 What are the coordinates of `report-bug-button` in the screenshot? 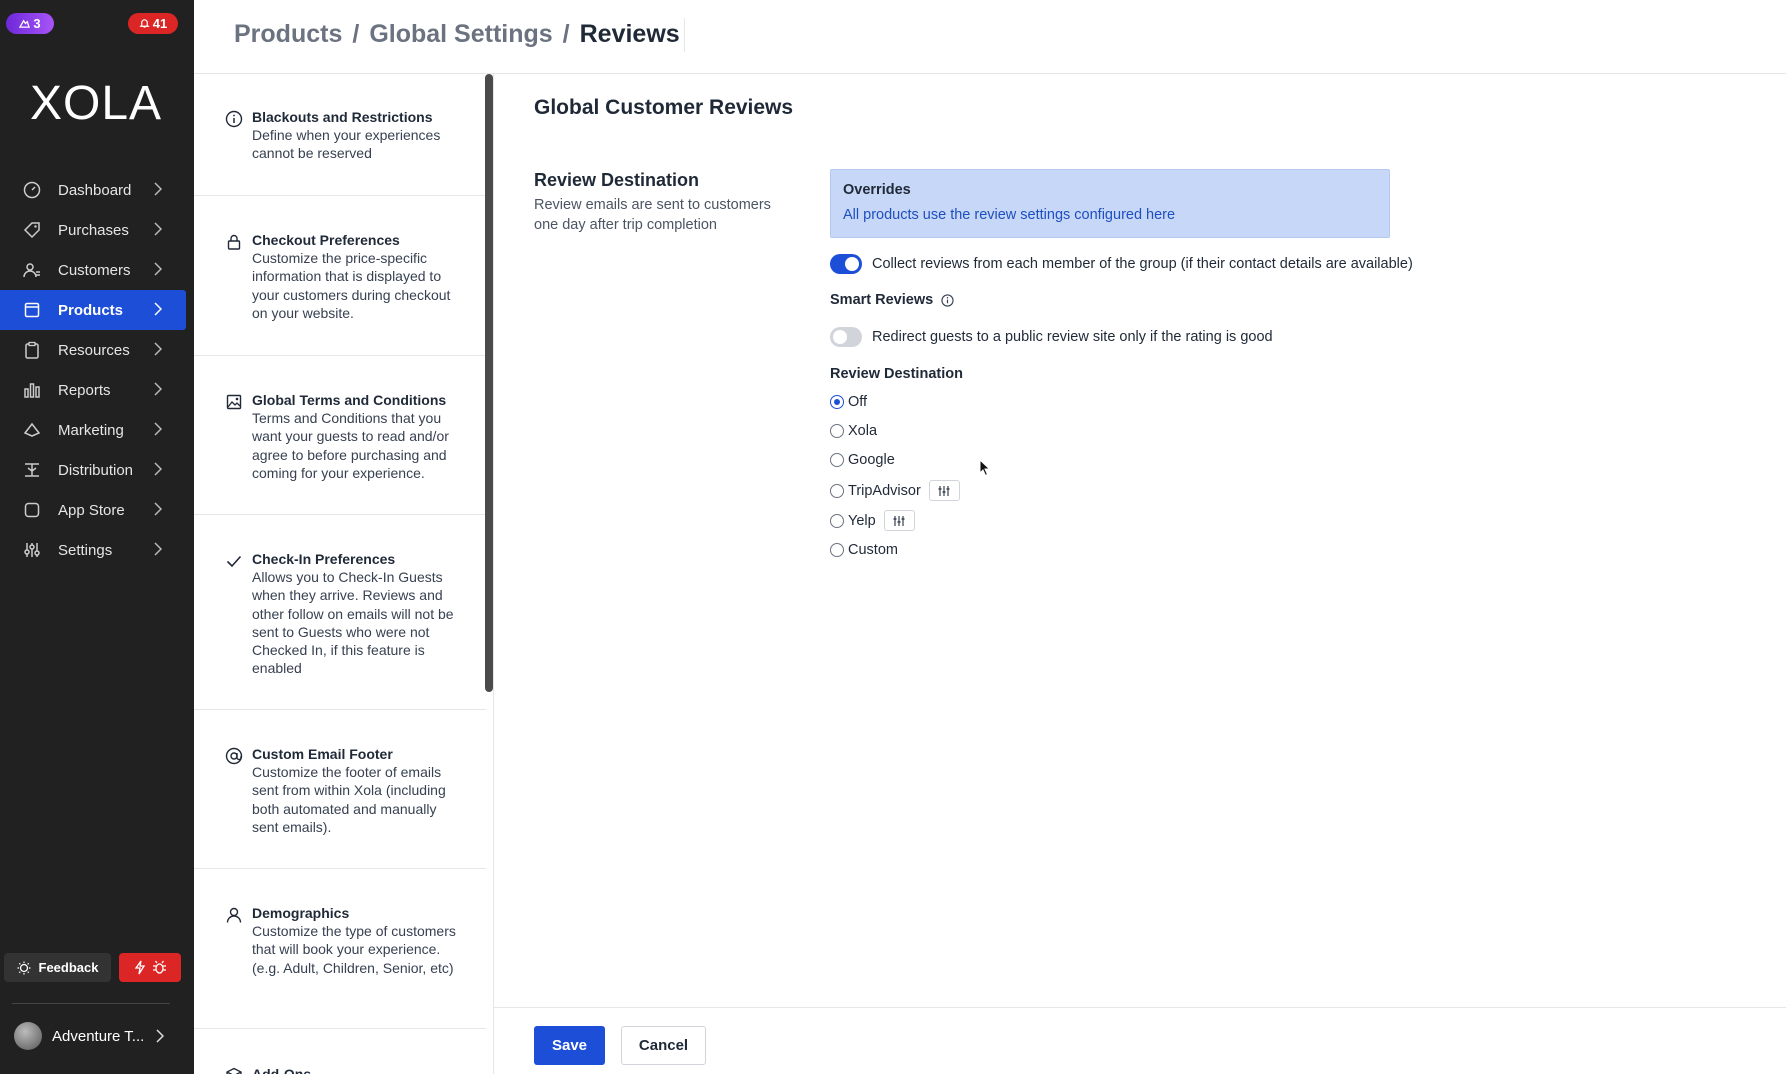 It's located at (150, 967).